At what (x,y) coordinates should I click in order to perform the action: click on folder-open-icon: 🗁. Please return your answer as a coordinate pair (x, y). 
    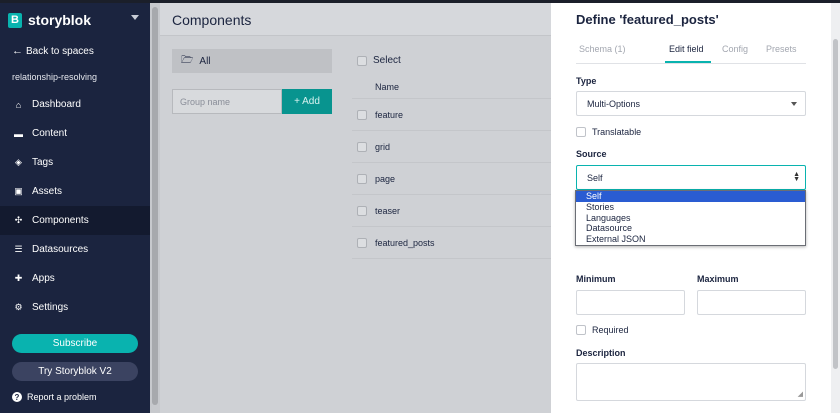
    Looking at the image, I should click on (187, 60).